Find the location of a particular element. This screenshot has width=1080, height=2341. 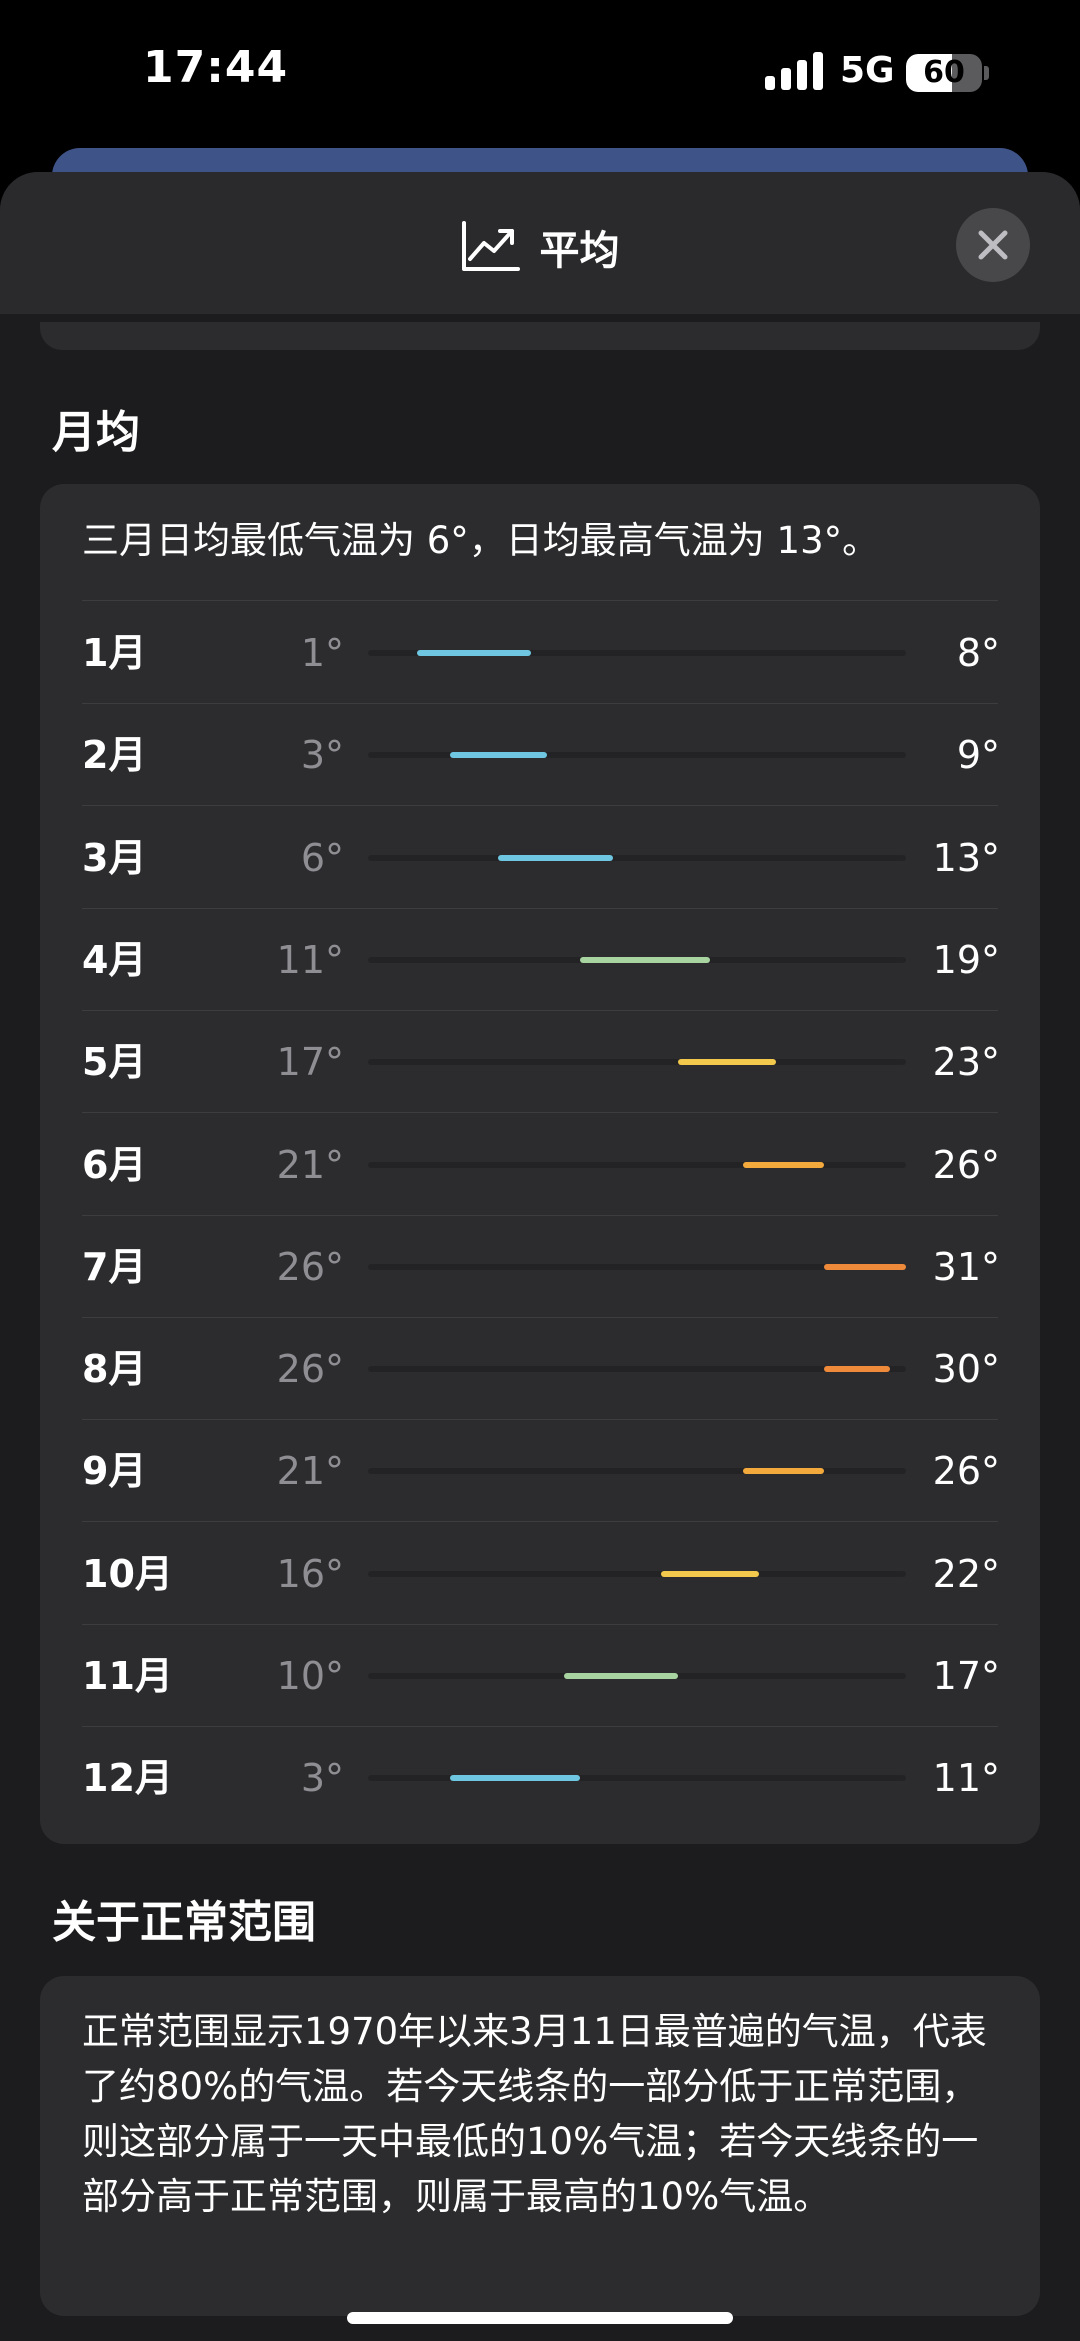

high-temp: 9° is located at coordinates (978, 755).